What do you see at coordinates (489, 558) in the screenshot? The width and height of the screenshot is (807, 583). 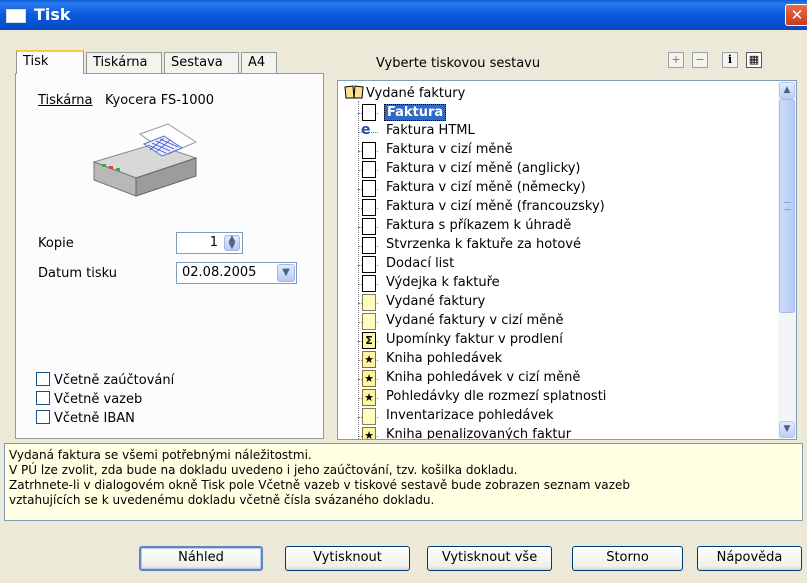 I see `print-all-button: Vytisknout vše` at bounding box center [489, 558].